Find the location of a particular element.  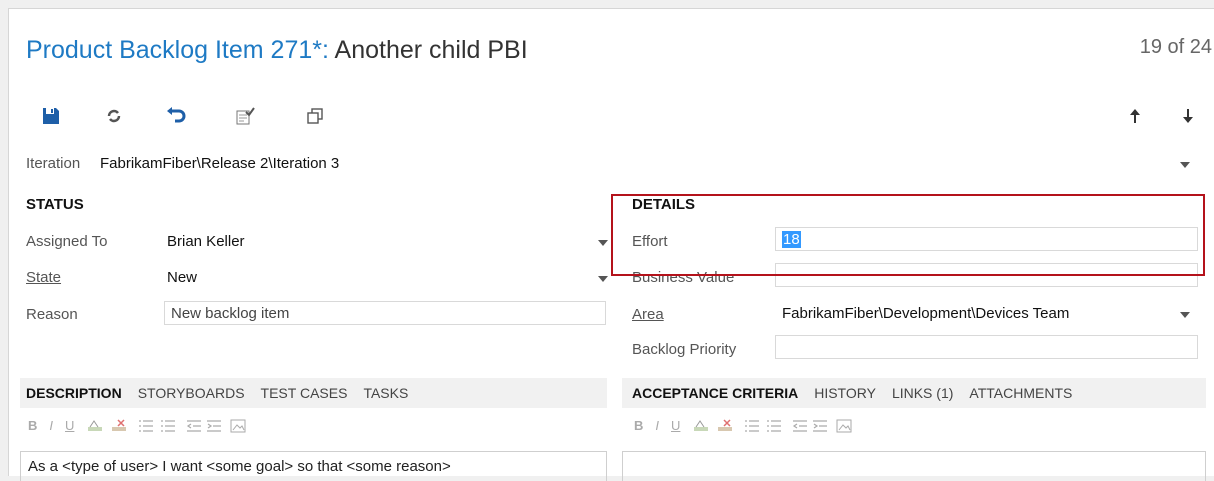

previous-item-button is located at coordinates (1135, 116).